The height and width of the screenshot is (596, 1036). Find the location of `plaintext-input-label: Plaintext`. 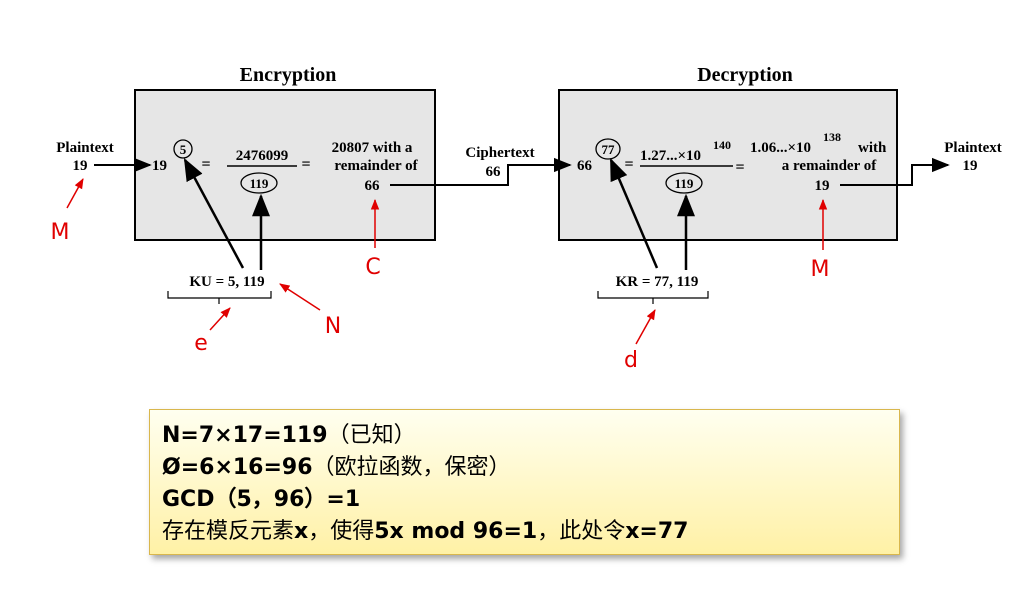

plaintext-input-label: Plaintext is located at coordinates (85, 148).